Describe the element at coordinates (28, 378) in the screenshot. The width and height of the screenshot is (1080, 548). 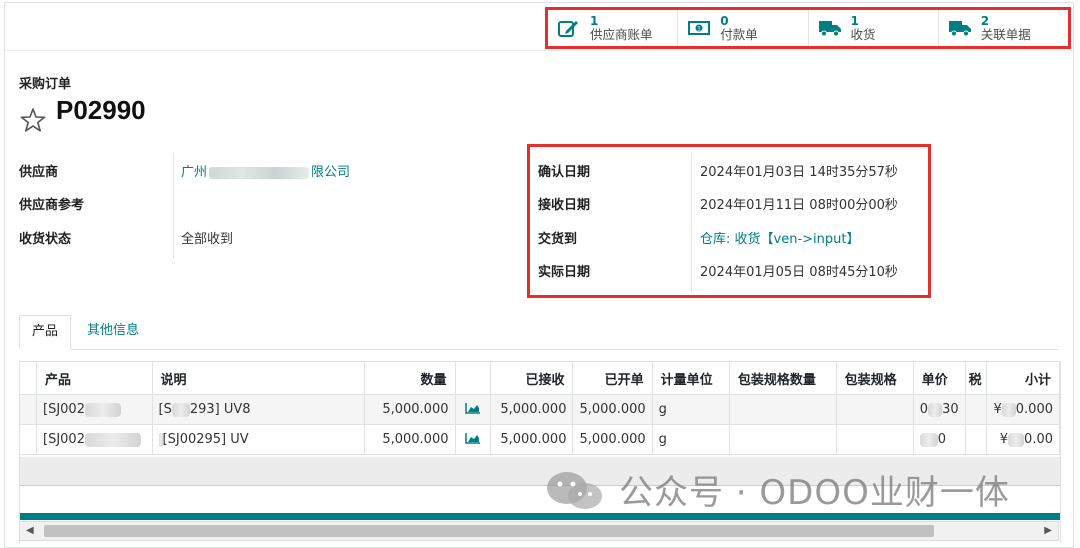
I see `handle-column` at that location.